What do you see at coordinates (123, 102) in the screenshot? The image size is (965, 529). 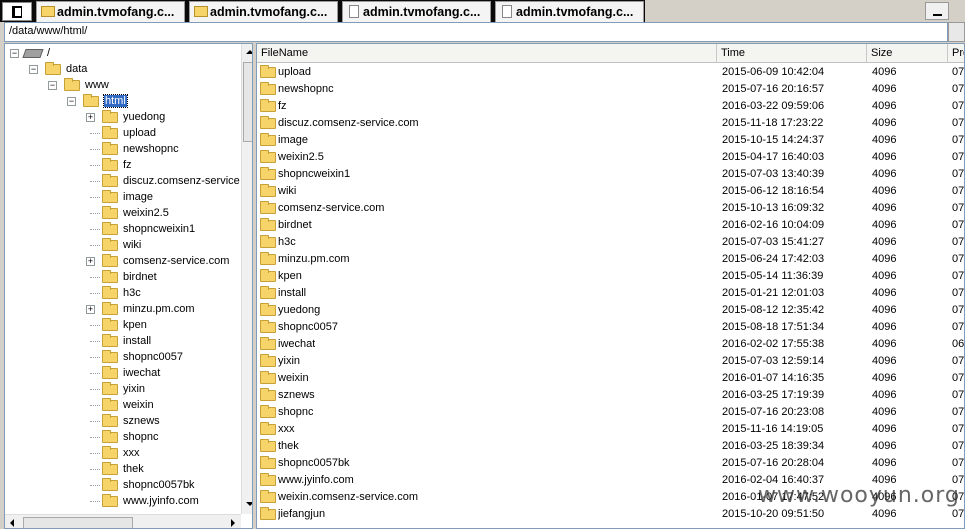 I see `tree-node: − html` at bounding box center [123, 102].